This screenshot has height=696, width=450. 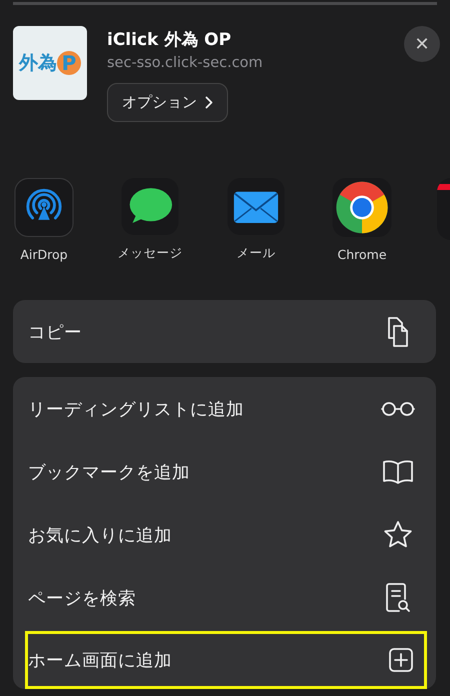 I want to click on action-item: リーディングリストに追加, so click(x=224, y=408).